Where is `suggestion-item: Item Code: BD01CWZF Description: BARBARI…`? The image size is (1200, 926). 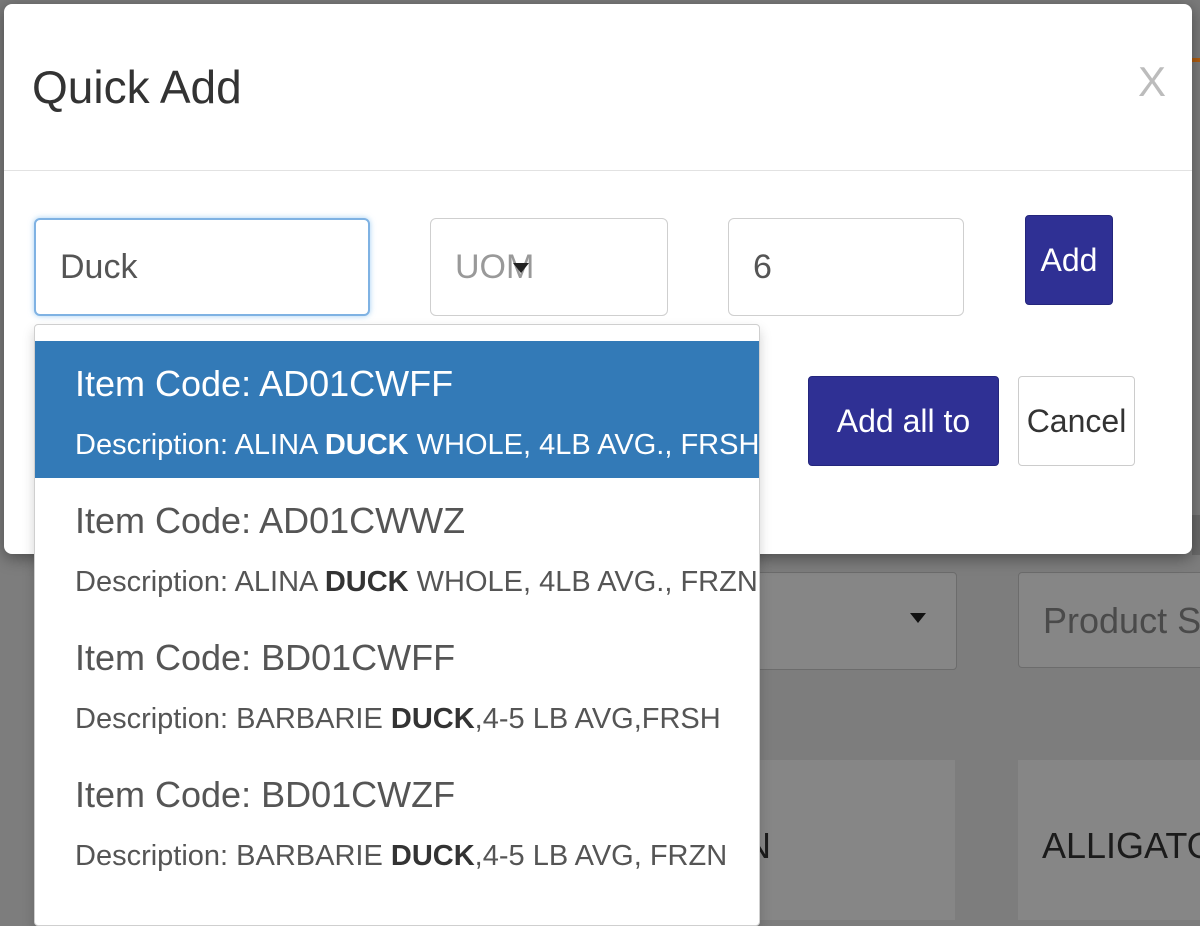 suggestion-item: Item Code: BD01CWZF Description: BARBARI… is located at coordinates (397, 820).